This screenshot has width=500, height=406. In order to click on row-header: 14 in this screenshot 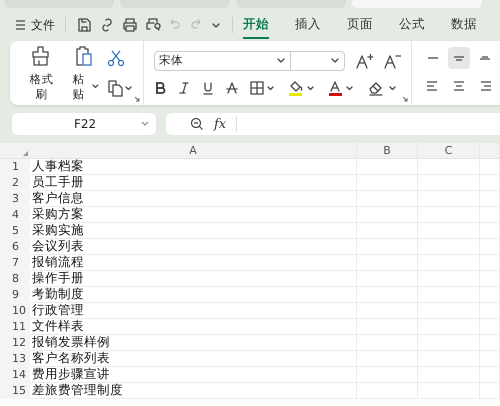, I will do `click(15, 375)`.